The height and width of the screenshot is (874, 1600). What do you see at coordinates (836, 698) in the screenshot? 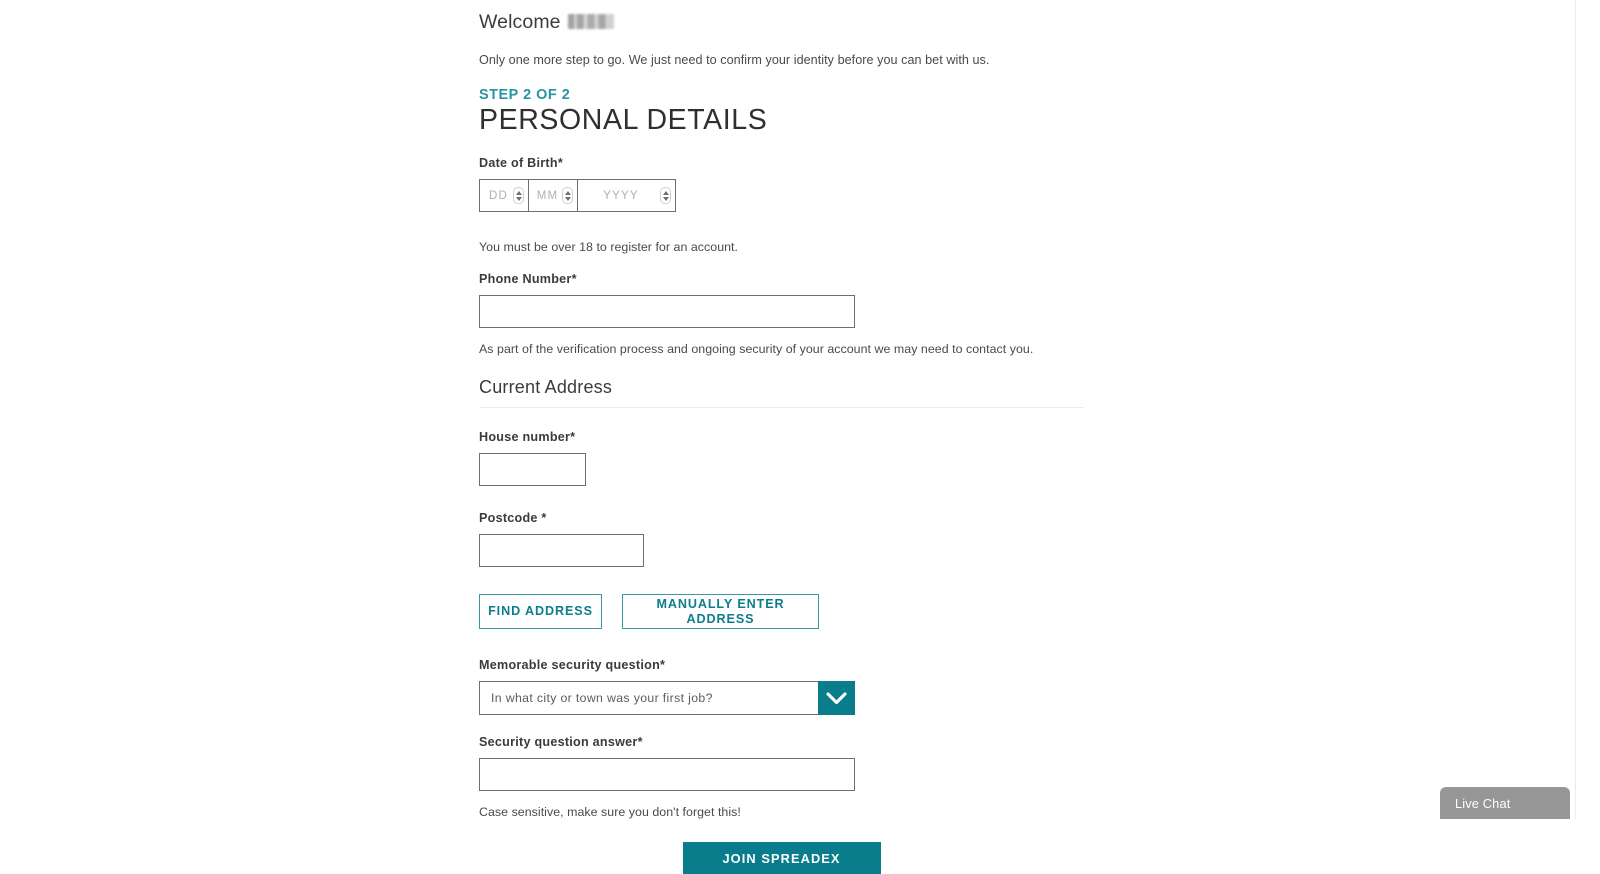
I see `chevron-down-icon` at bounding box center [836, 698].